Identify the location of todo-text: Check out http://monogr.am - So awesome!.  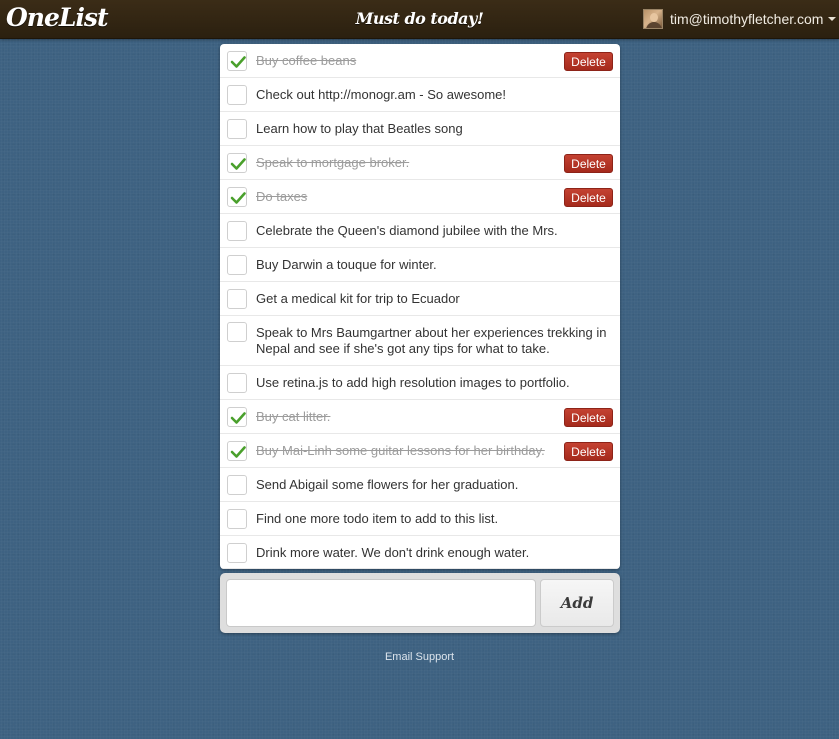
(436, 95).